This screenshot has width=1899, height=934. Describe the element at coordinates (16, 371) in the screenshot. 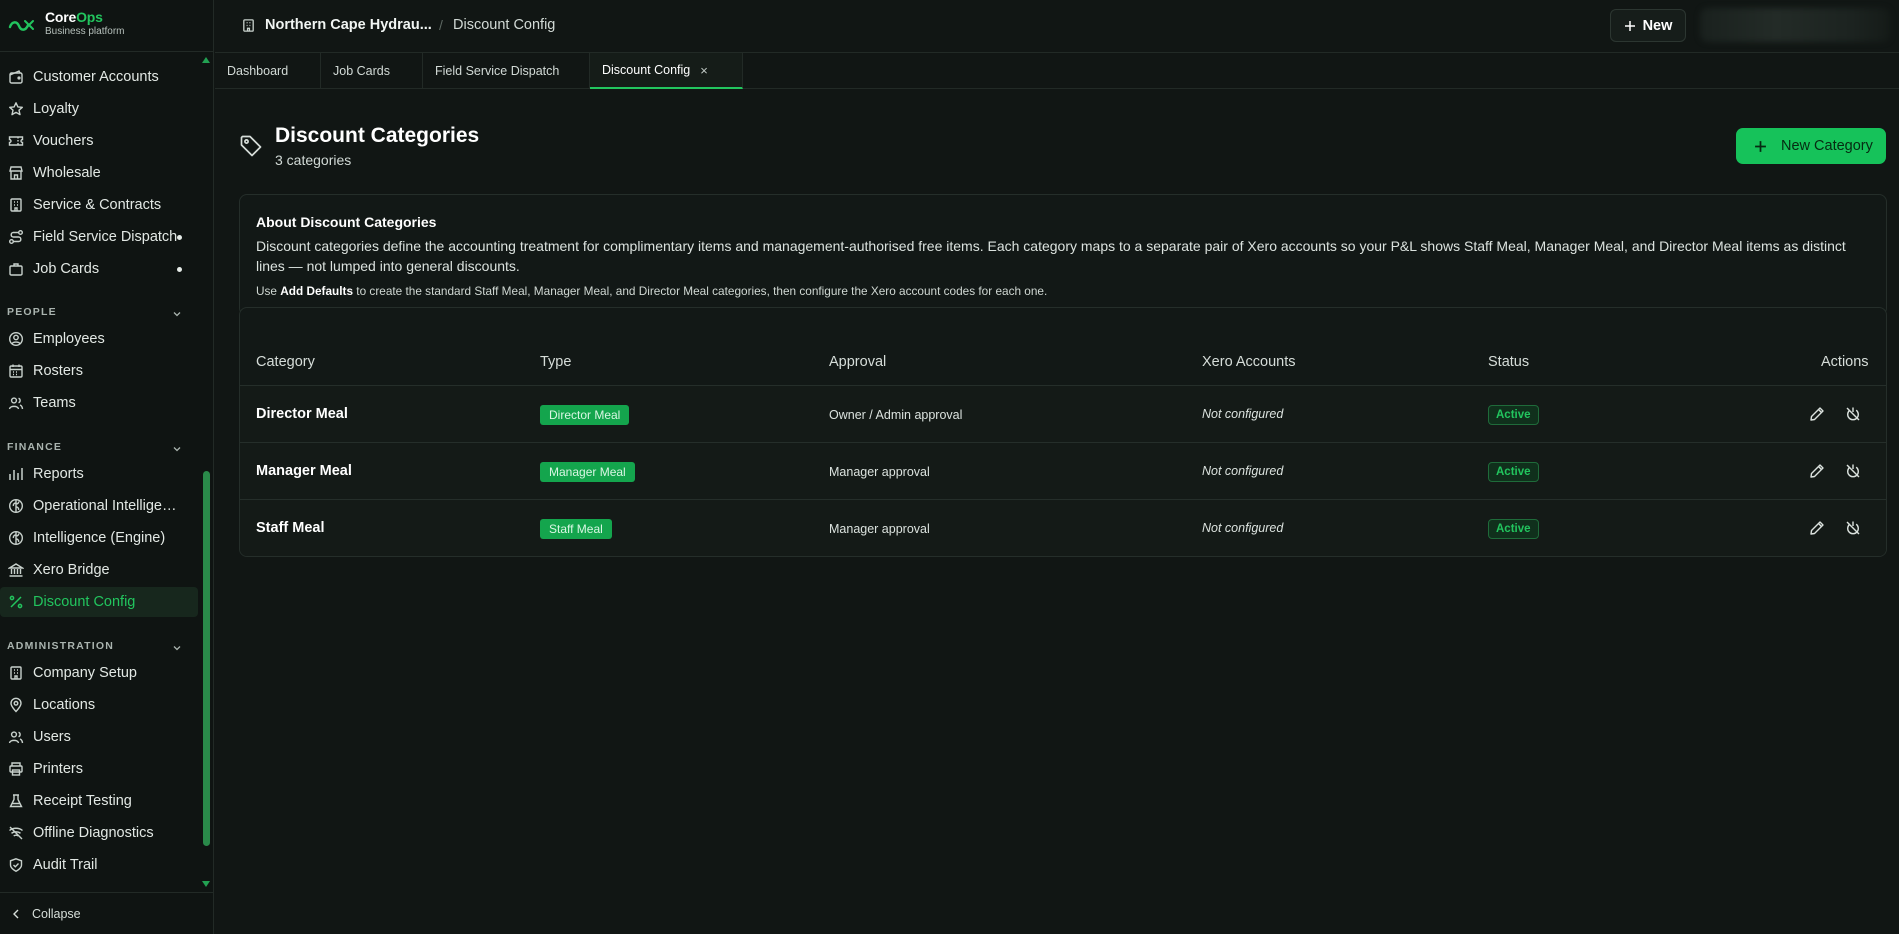

I see `calendar-icon` at that location.